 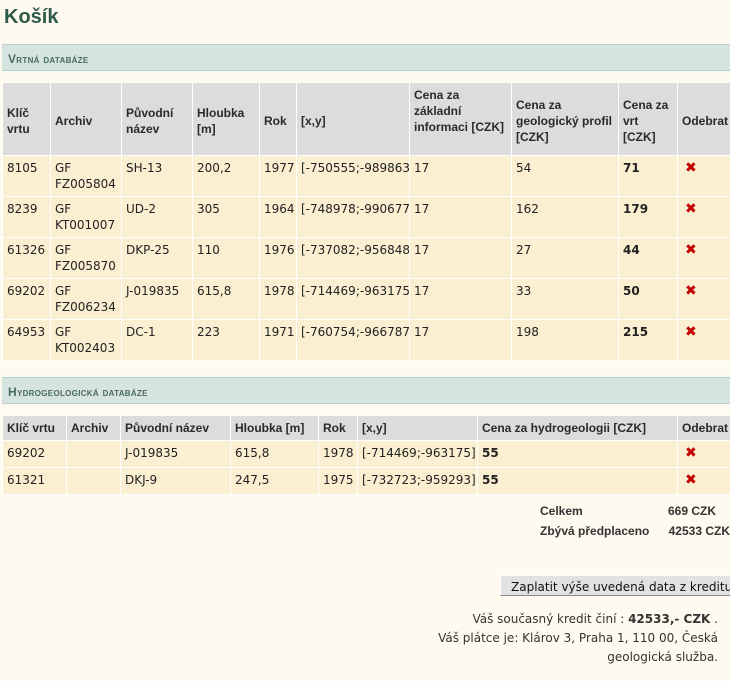 What do you see at coordinates (86, 299) in the screenshot?
I see `cell-archive: GF FZ006234` at bounding box center [86, 299].